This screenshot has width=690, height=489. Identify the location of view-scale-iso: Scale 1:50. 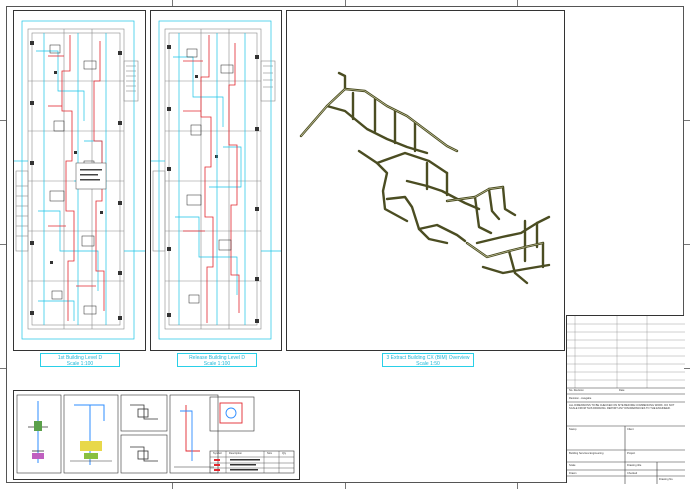
(428, 364).